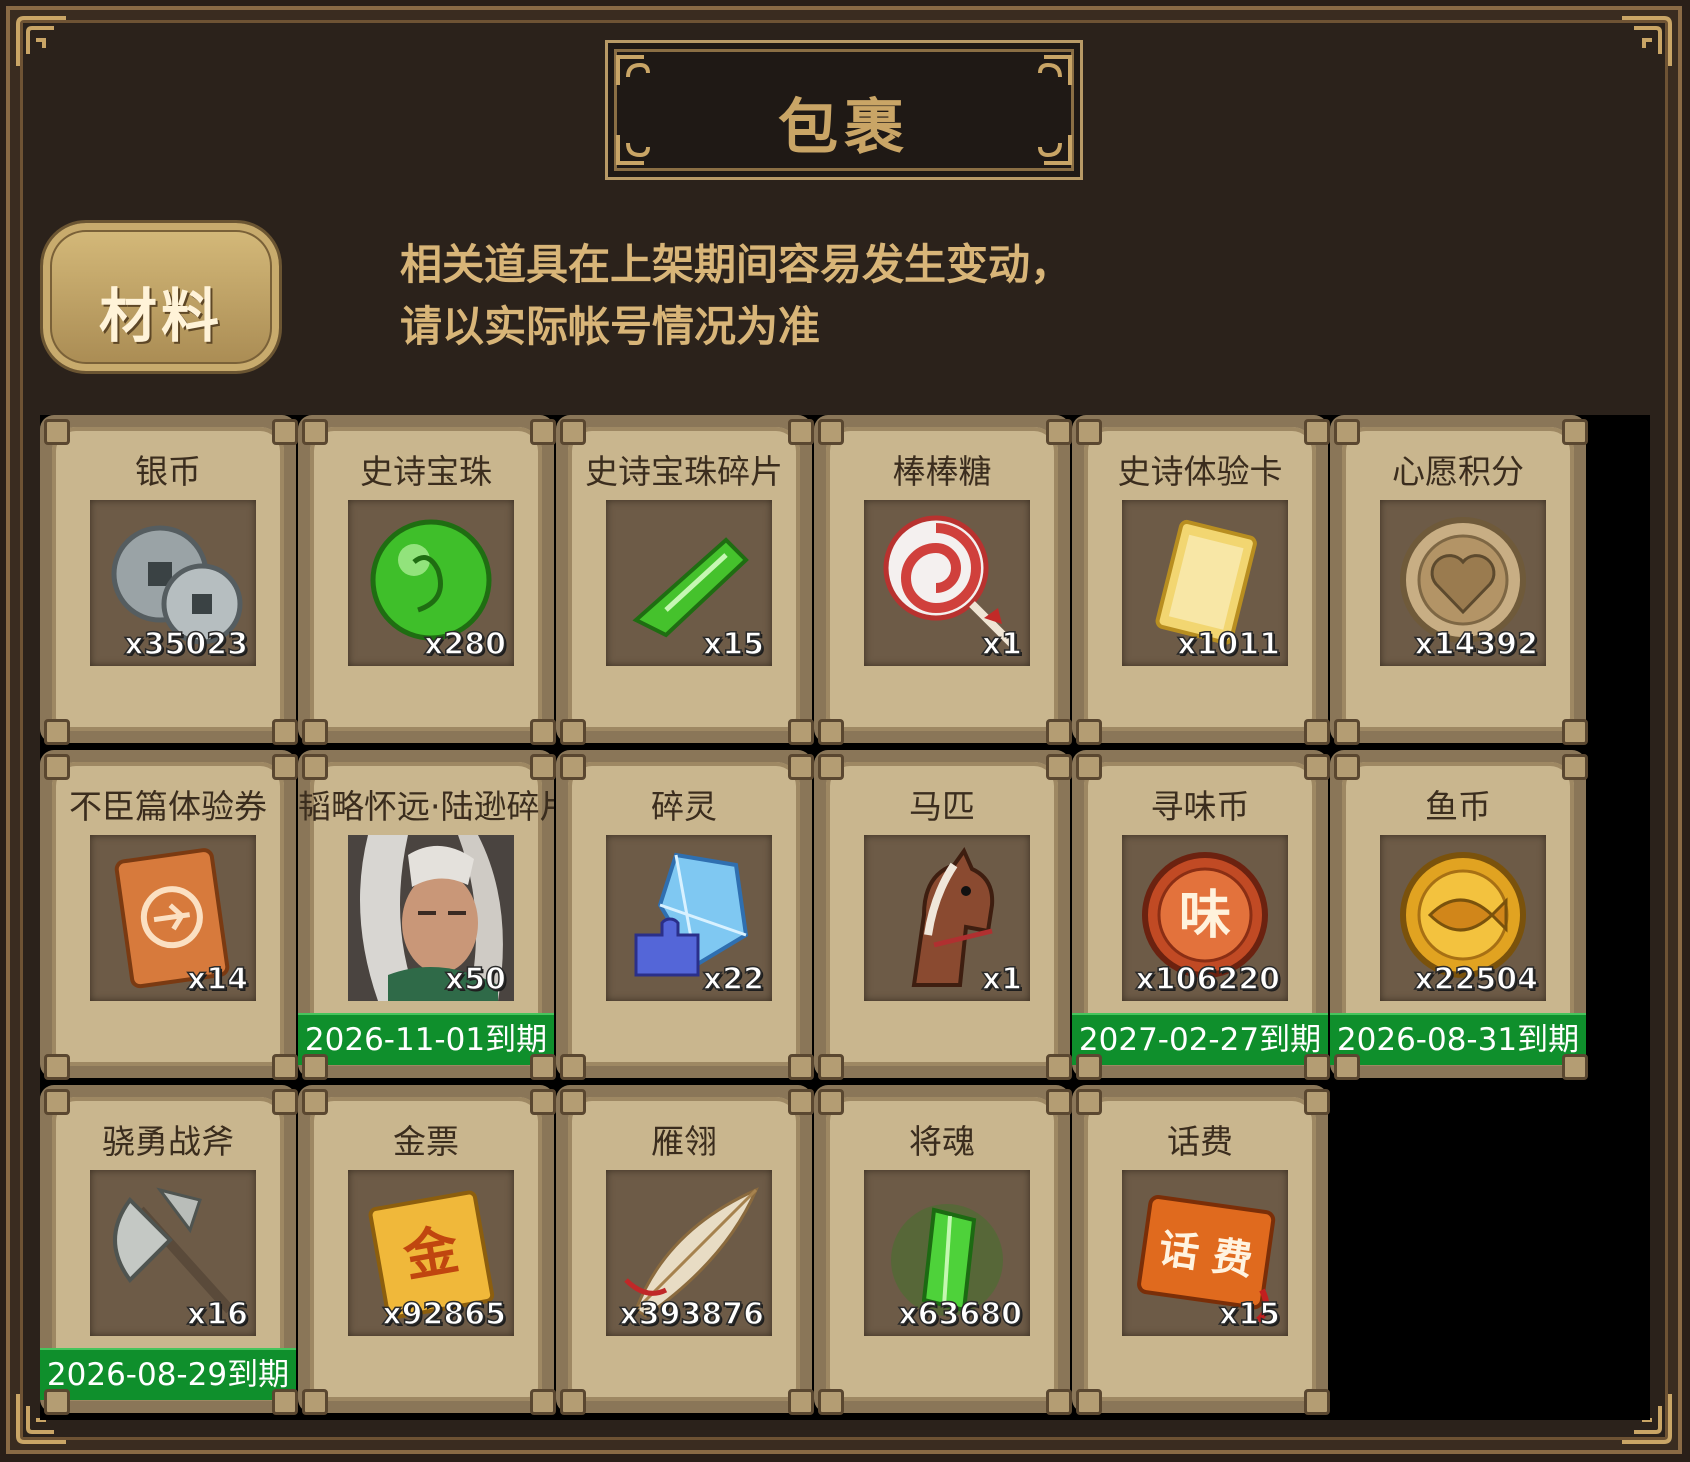 The width and height of the screenshot is (1690, 1462). What do you see at coordinates (186, 644) in the screenshot?
I see `item-quantity: x35023` at bounding box center [186, 644].